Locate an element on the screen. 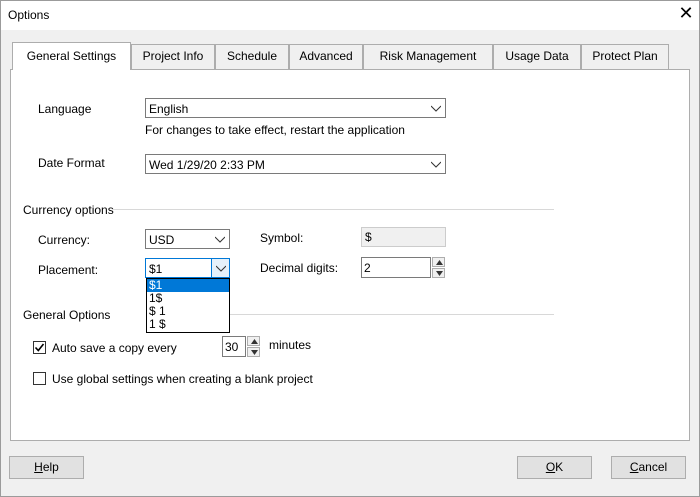 The image size is (700, 497). placement-select: $1 is located at coordinates (187, 268).